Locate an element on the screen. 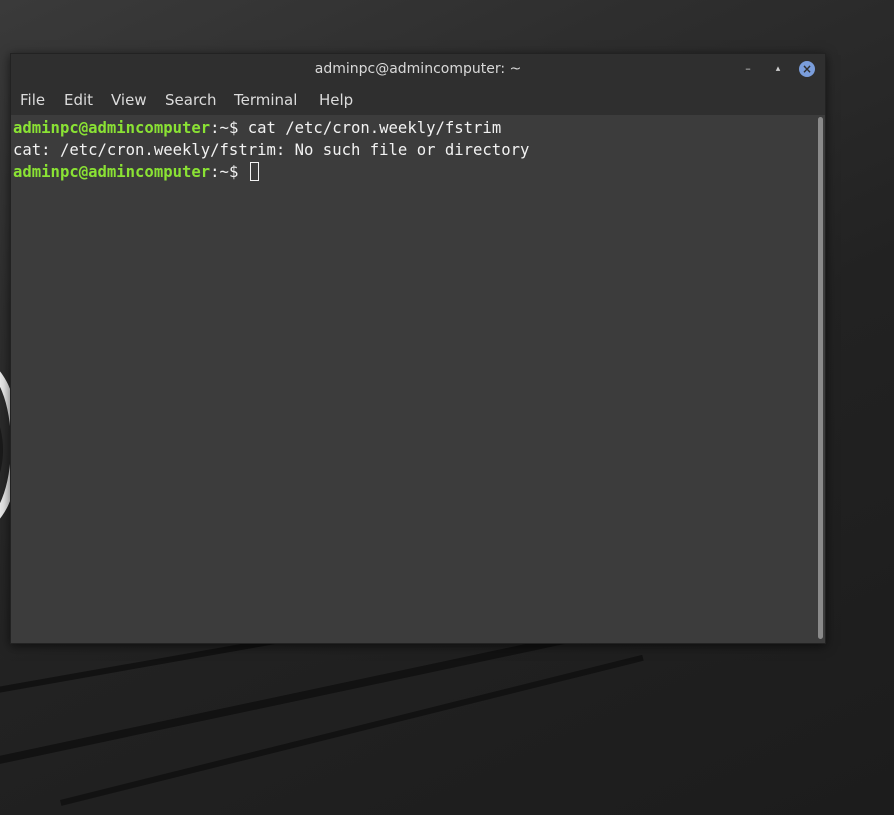 The image size is (894, 815). scrollbar-thumb is located at coordinates (820, 378).